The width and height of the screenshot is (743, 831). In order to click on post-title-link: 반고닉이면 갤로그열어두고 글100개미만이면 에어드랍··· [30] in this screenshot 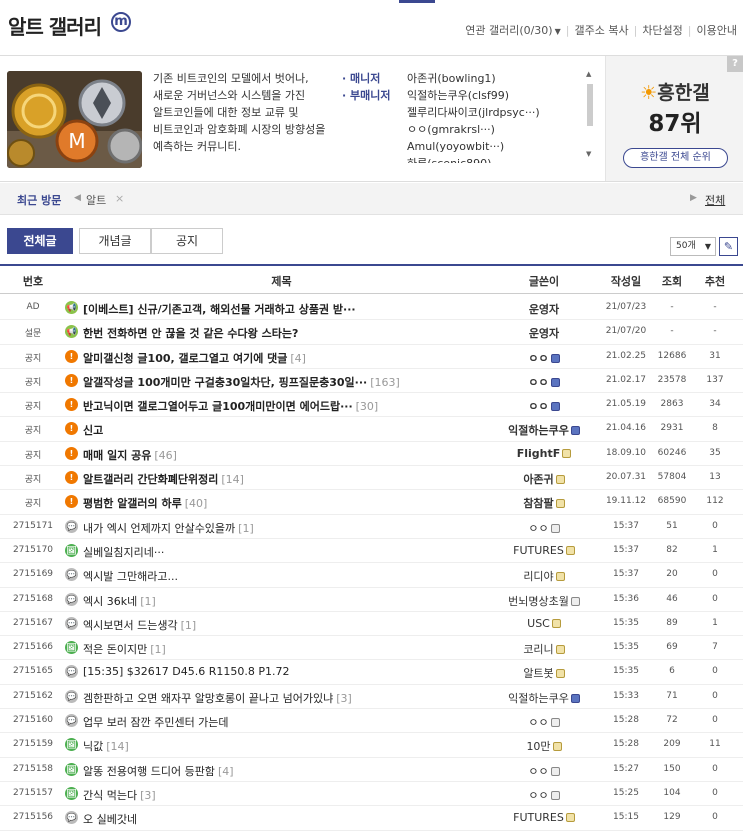, I will do `click(285, 406)`.